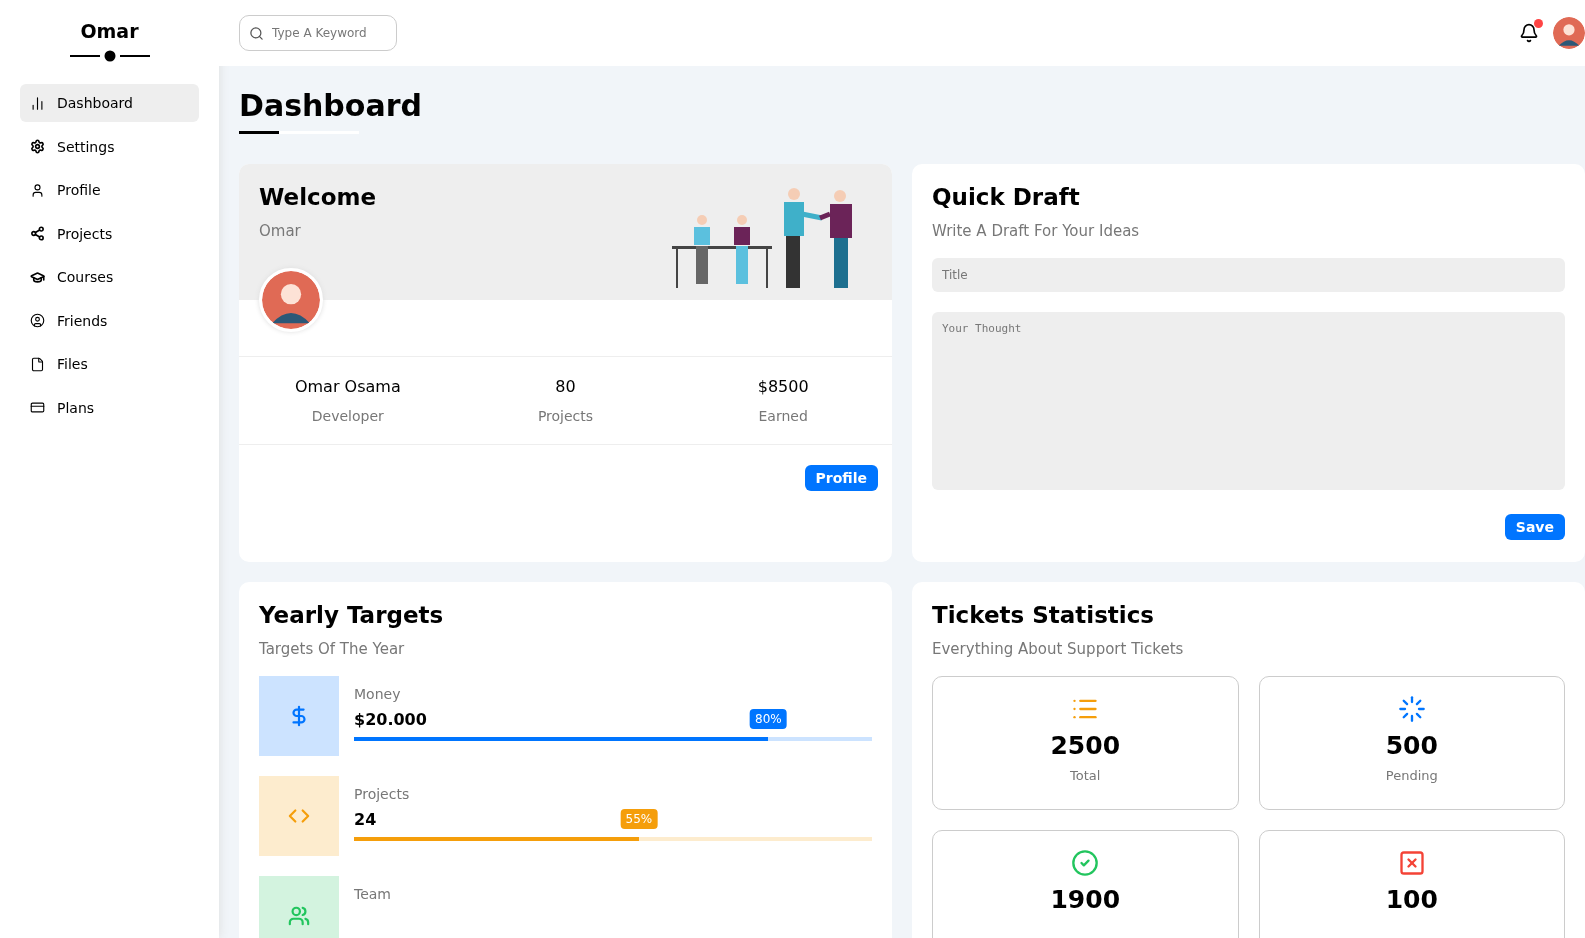 The height and width of the screenshot is (938, 1585). What do you see at coordinates (373, 894) in the screenshot?
I see `target-label: Team` at bounding box center [373, 894].